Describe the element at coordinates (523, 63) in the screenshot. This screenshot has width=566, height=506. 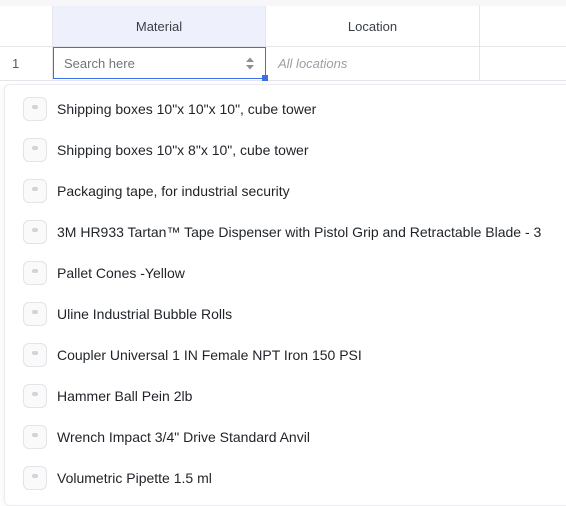
I see `empty-cell` at that location.